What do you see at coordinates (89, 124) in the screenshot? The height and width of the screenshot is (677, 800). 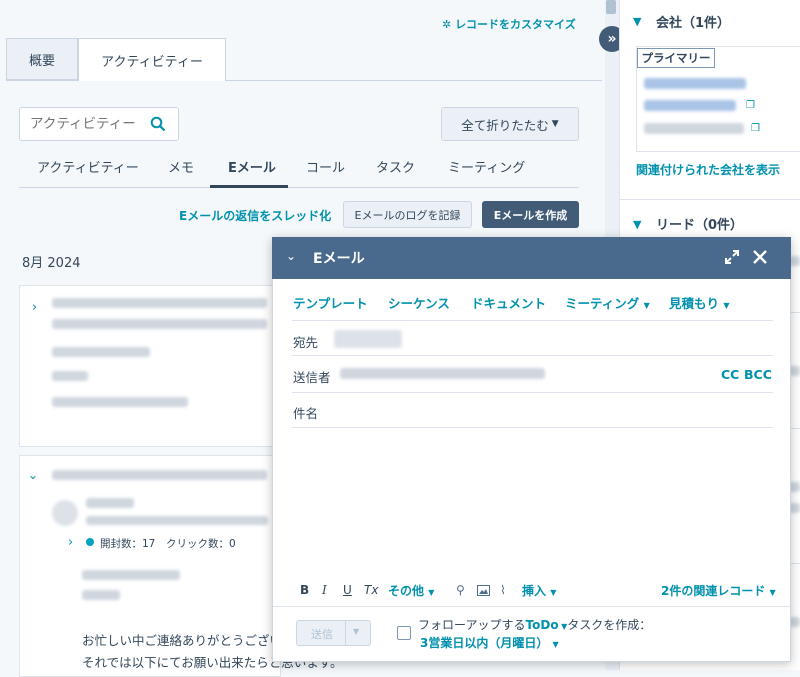 I see `search-input` at bounding box center [89, 124].